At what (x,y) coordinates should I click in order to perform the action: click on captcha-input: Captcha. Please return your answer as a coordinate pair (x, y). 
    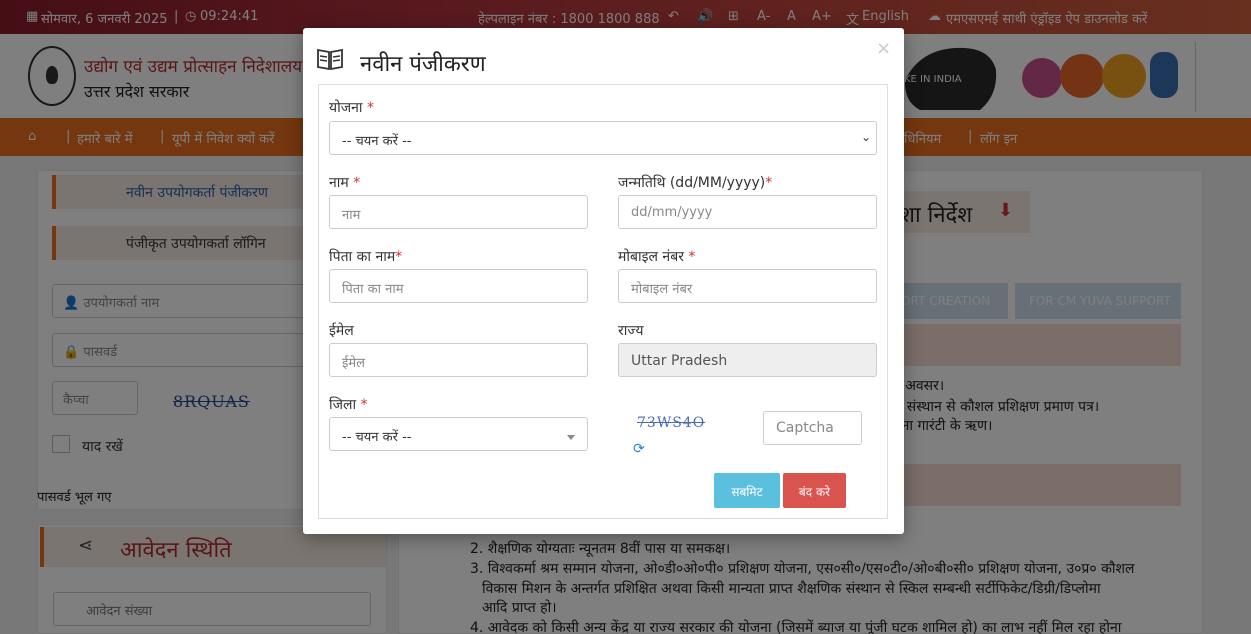
    Looking at the image, I should click on (812, 428).